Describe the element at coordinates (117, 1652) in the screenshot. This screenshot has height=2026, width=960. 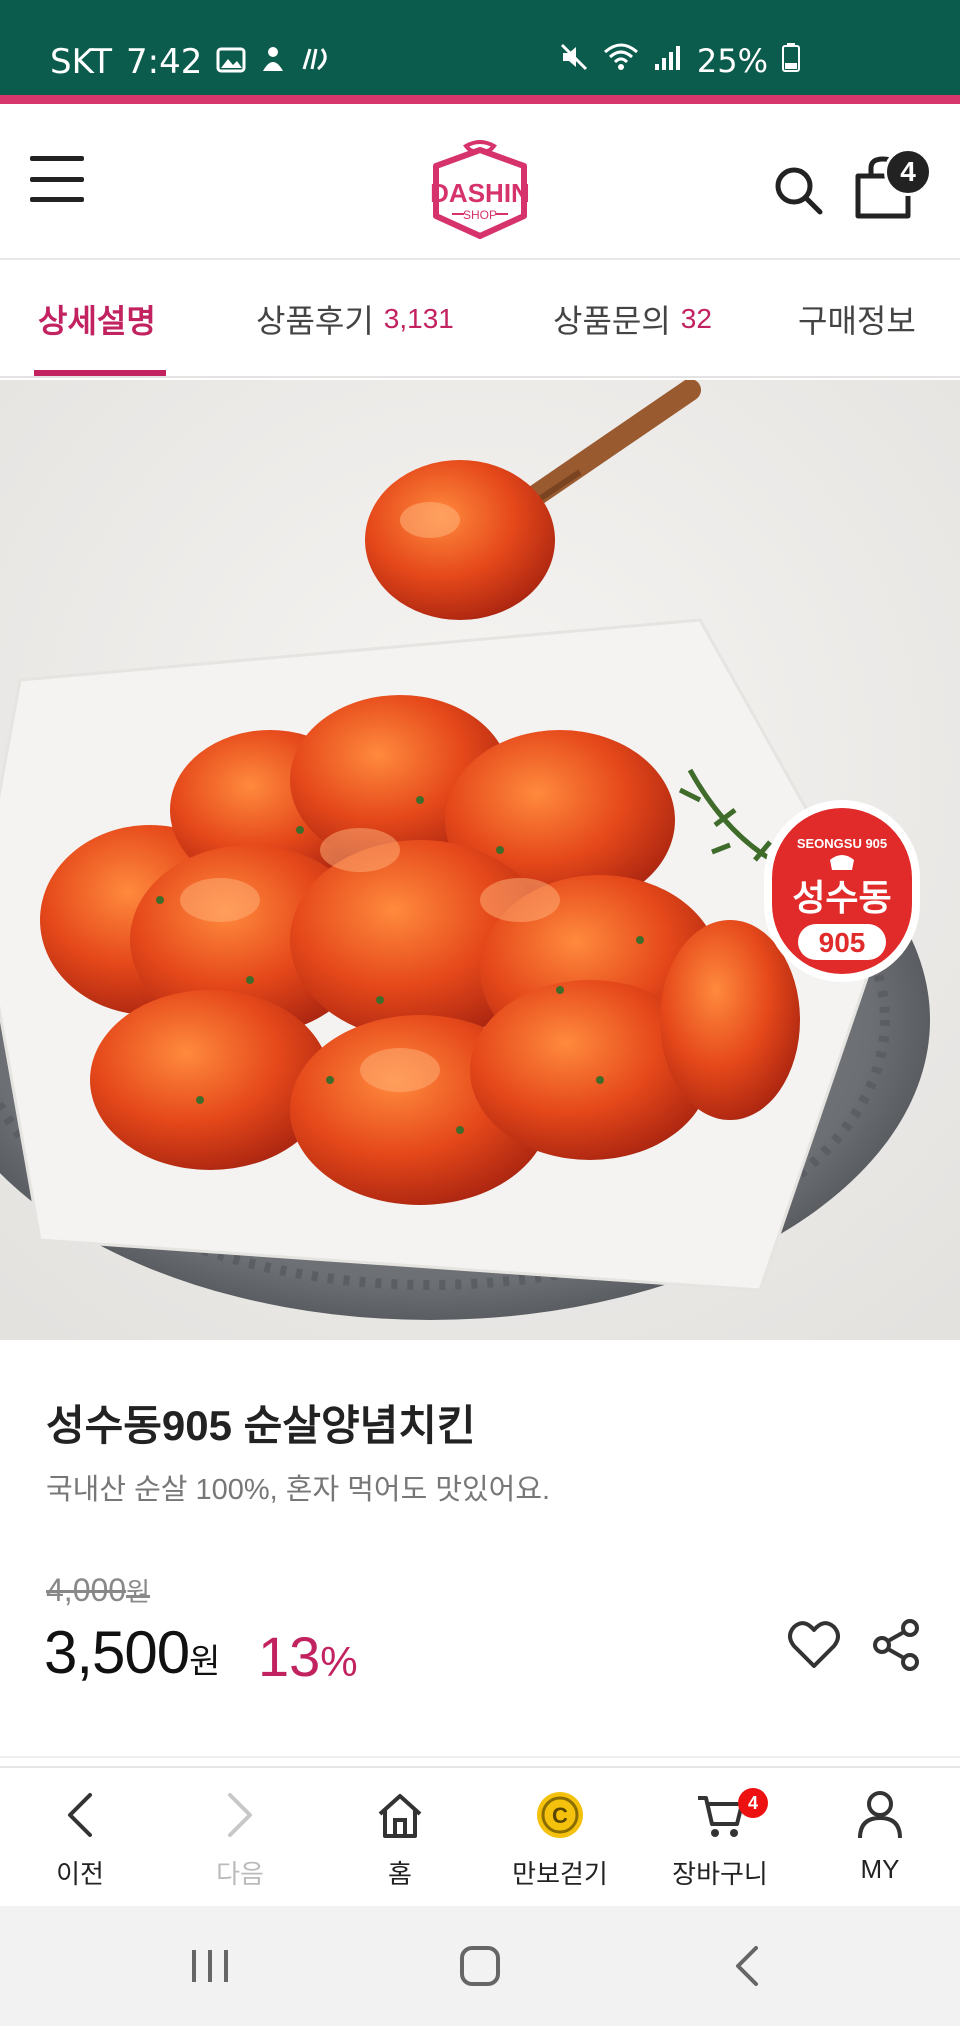
I see `sale-price-value: 3,500` at that location.